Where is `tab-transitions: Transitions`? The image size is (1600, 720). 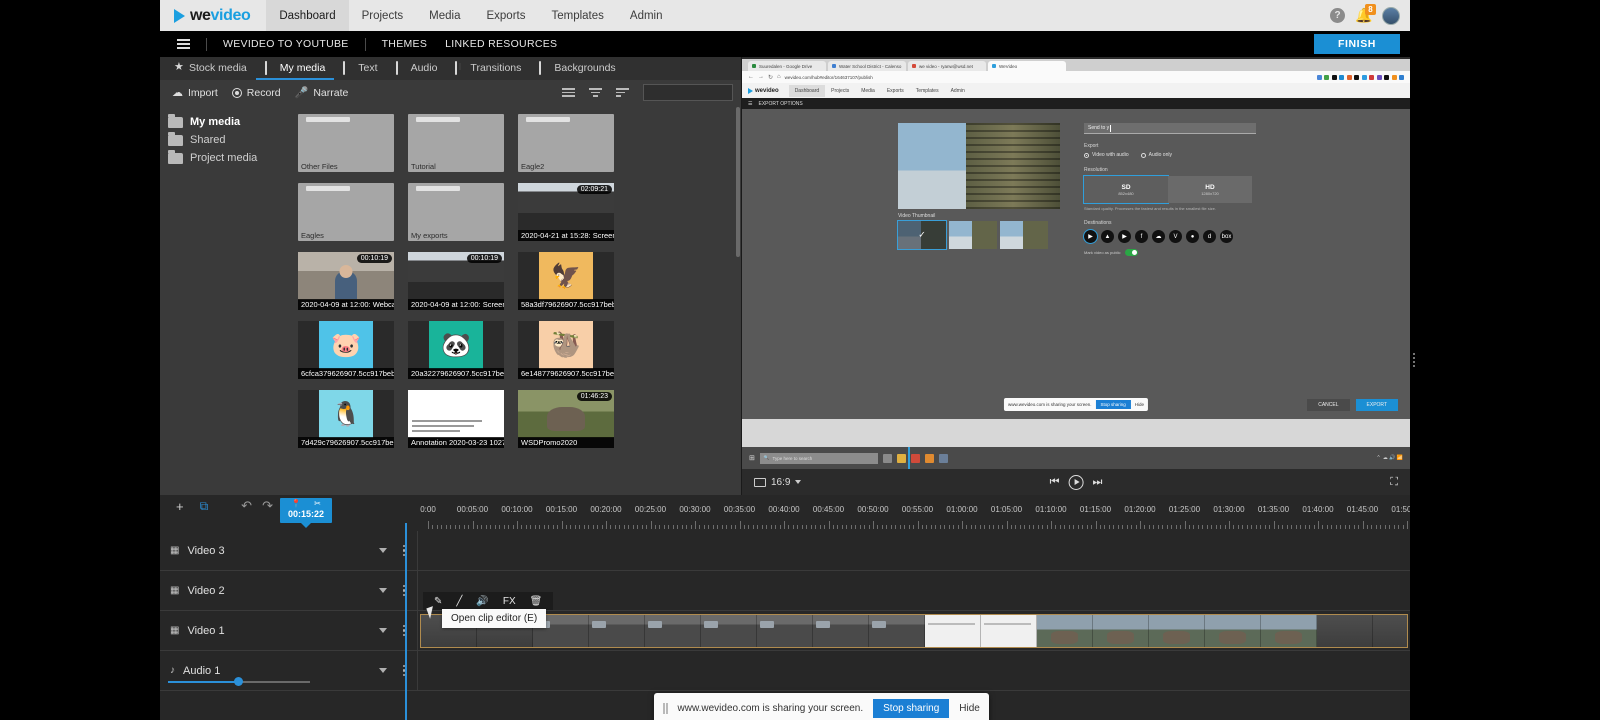
tab-transitions: Transitions is located at coordinates (488, 68).